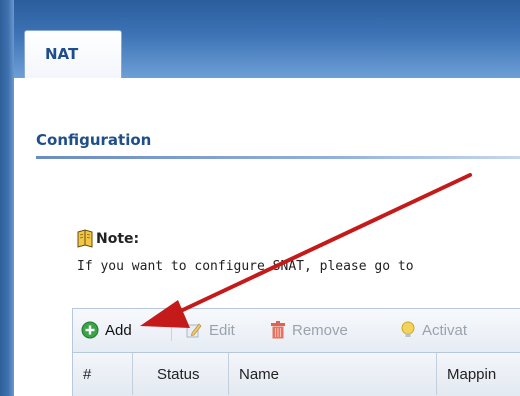 The height and width of the screenshot is (396, 520). I want to click on add-button: Add, so click(106, 330).